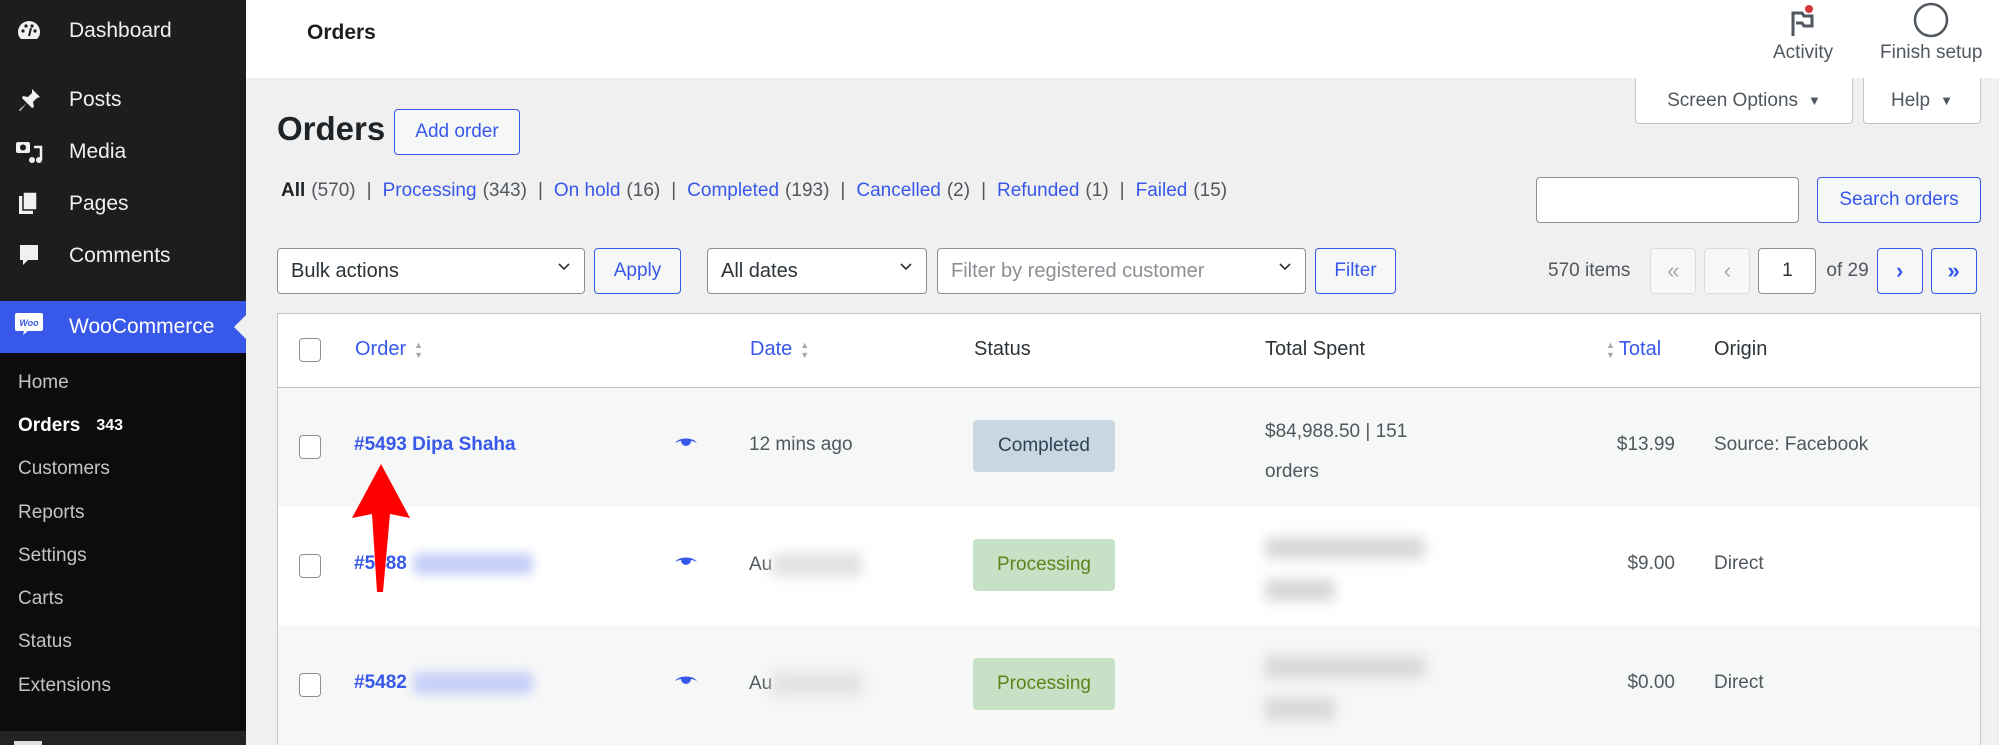  What do you see at coordinates (801, 444) in the screenshot?
I see `order-date: 12 mins ago` at bounding box center [801, 444].